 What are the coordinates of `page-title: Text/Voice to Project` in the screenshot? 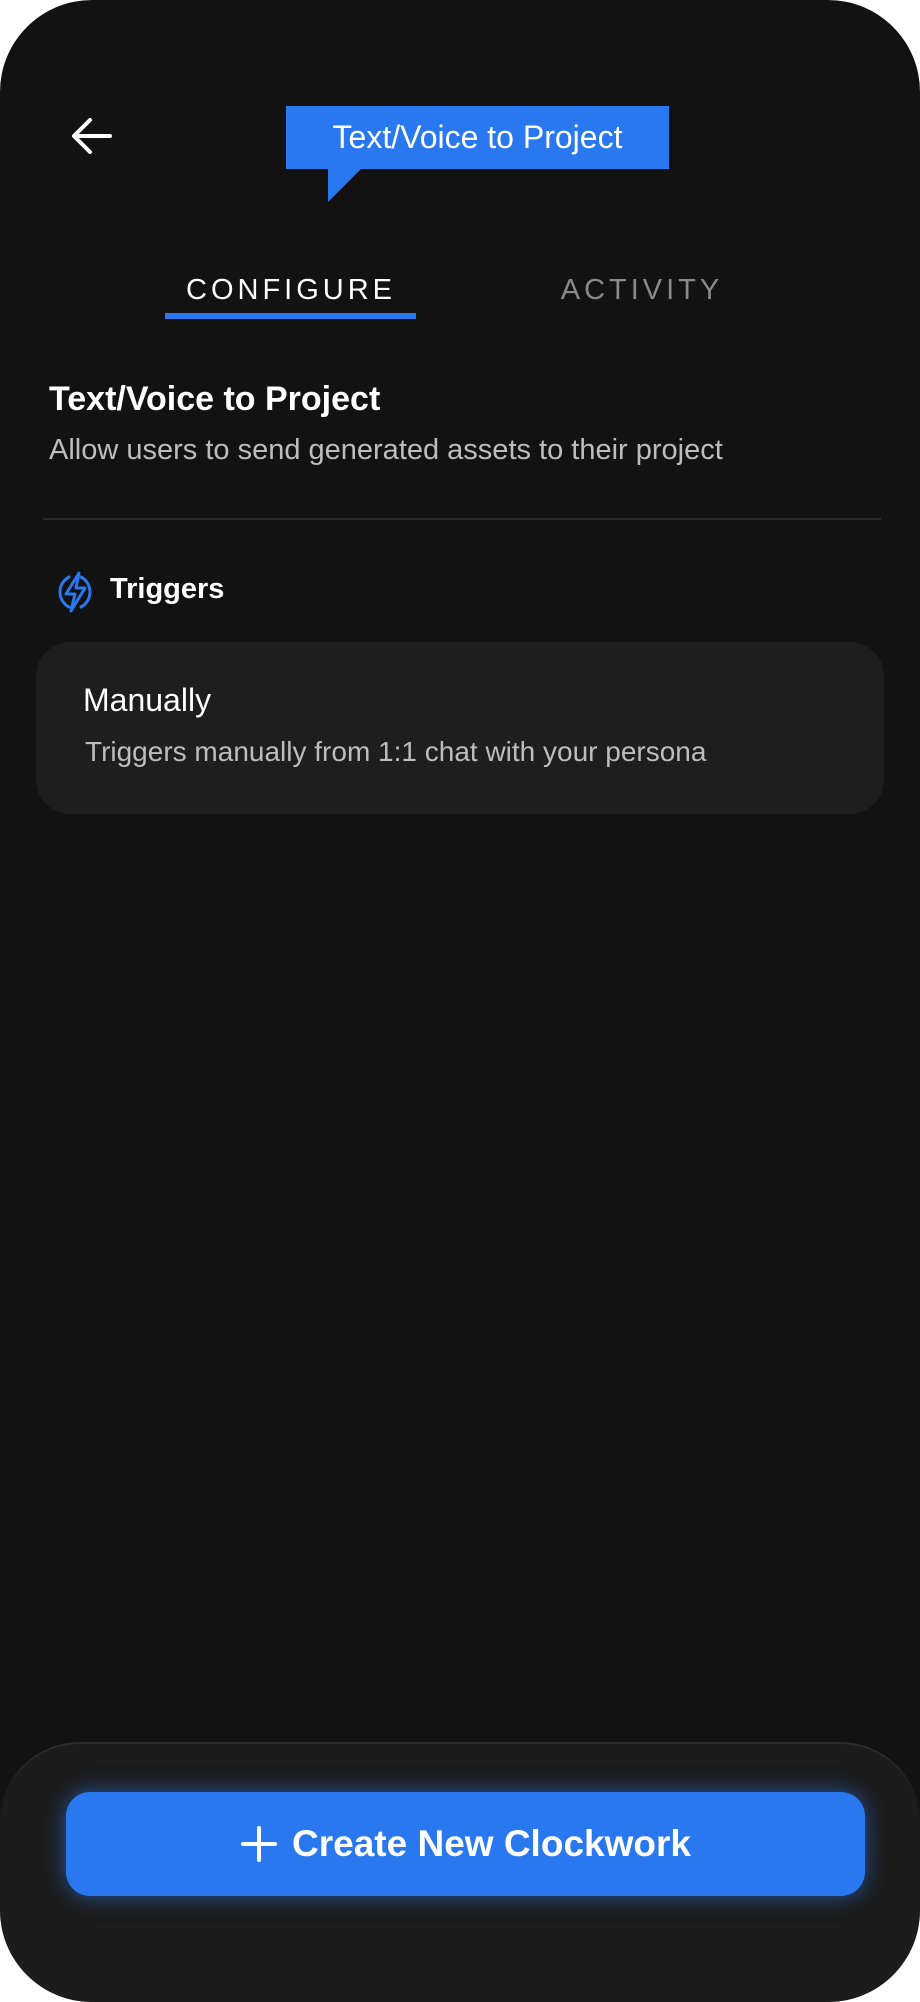 It's located at (215, 399).